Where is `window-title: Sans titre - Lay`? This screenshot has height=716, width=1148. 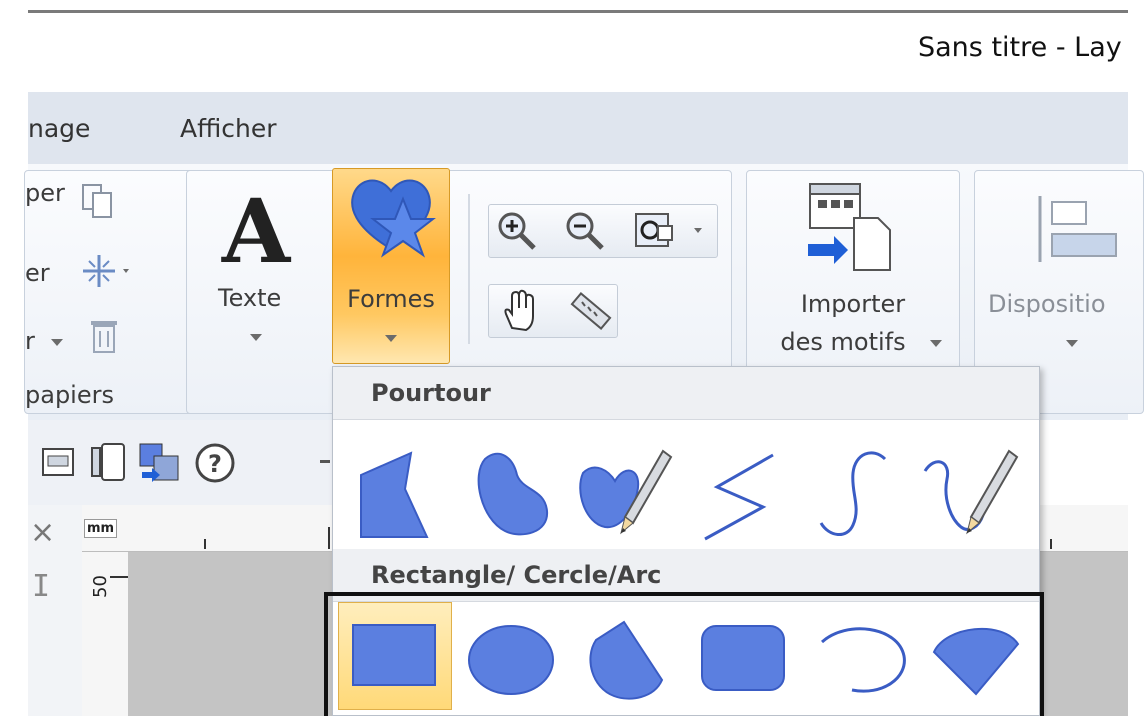 window-title: Sans titre - Lay is located at coordinates (1020, 47).